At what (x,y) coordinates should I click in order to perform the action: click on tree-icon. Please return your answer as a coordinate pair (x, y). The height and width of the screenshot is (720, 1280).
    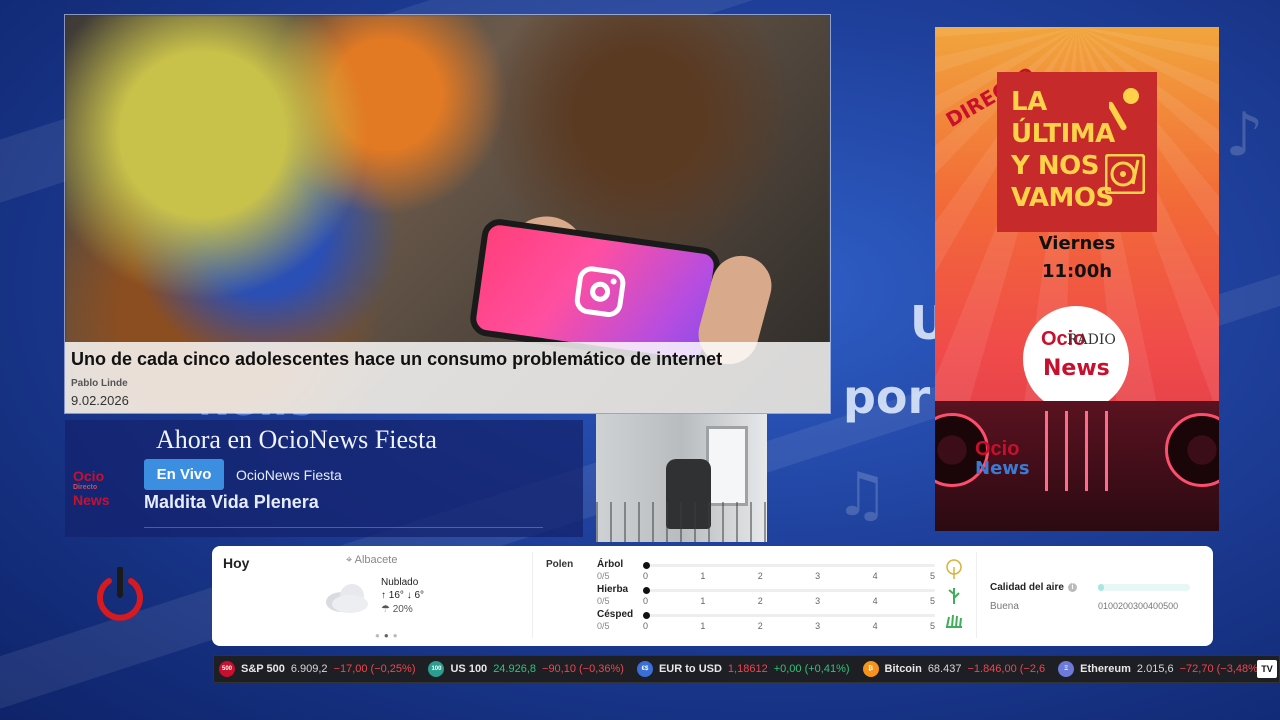
    Looking at the image, I should click on (954, 569).